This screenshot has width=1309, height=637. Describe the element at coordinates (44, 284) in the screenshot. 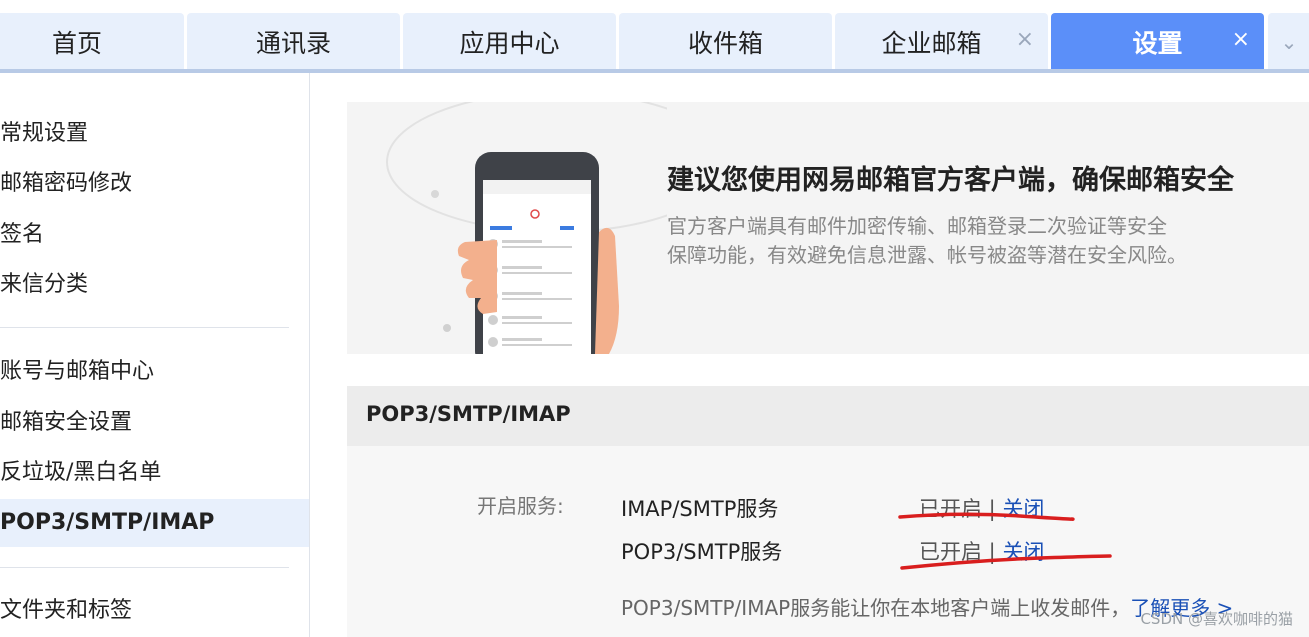

I see `sidebar-item-label: 来信分类` at that location.